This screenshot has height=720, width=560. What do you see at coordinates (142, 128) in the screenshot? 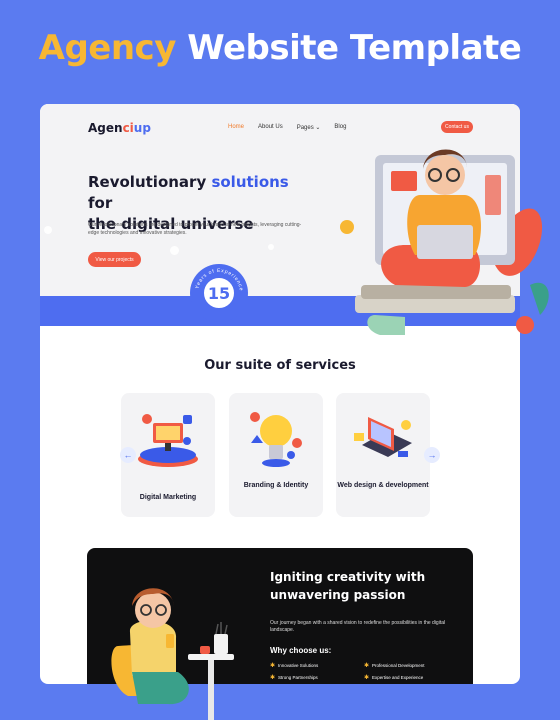
I see `logo-part3: up` at bounding box center [142, 128].